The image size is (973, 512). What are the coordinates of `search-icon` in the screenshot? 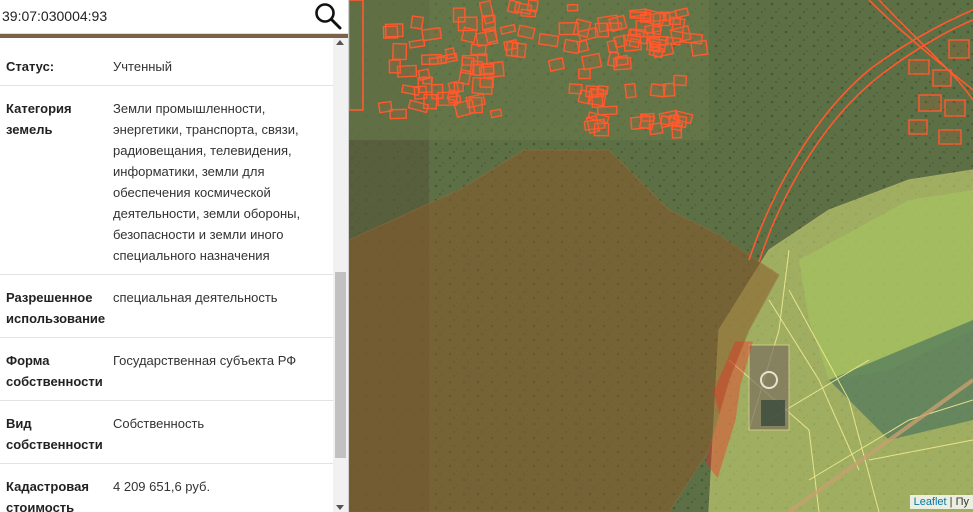 It's located at (328, 16).